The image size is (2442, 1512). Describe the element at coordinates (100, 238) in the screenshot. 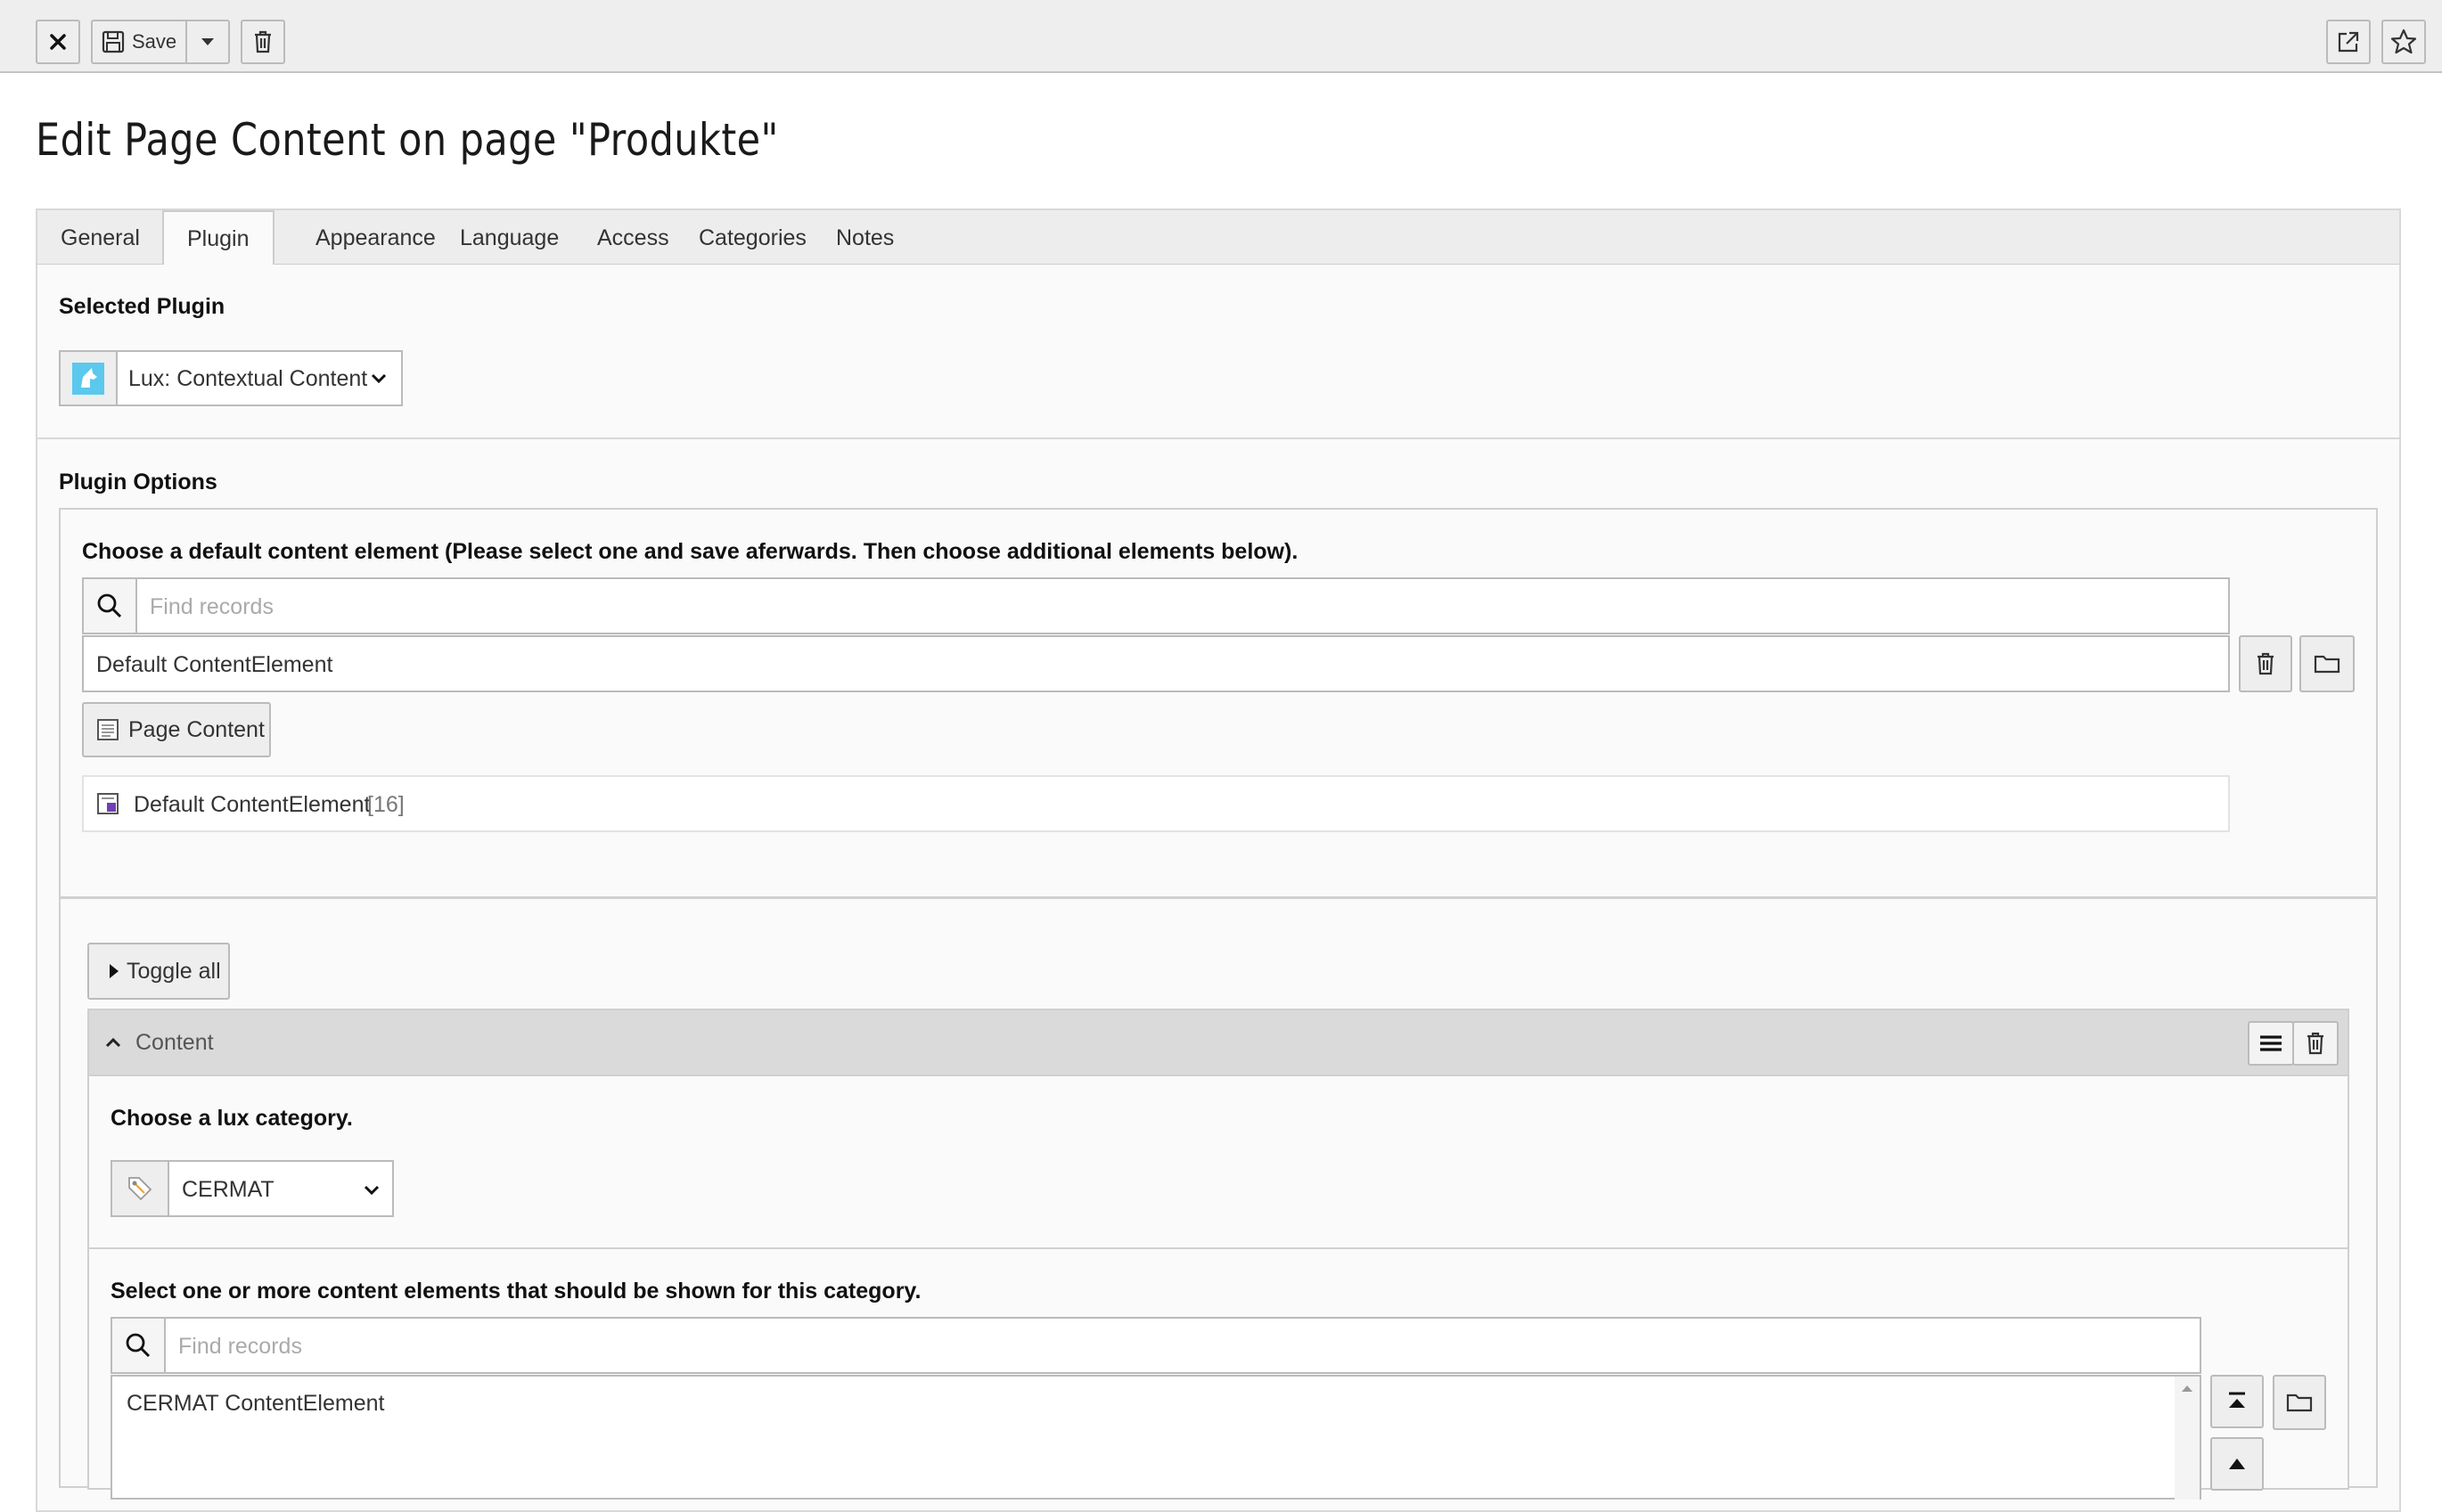

I see `tab-general: General` at that location.